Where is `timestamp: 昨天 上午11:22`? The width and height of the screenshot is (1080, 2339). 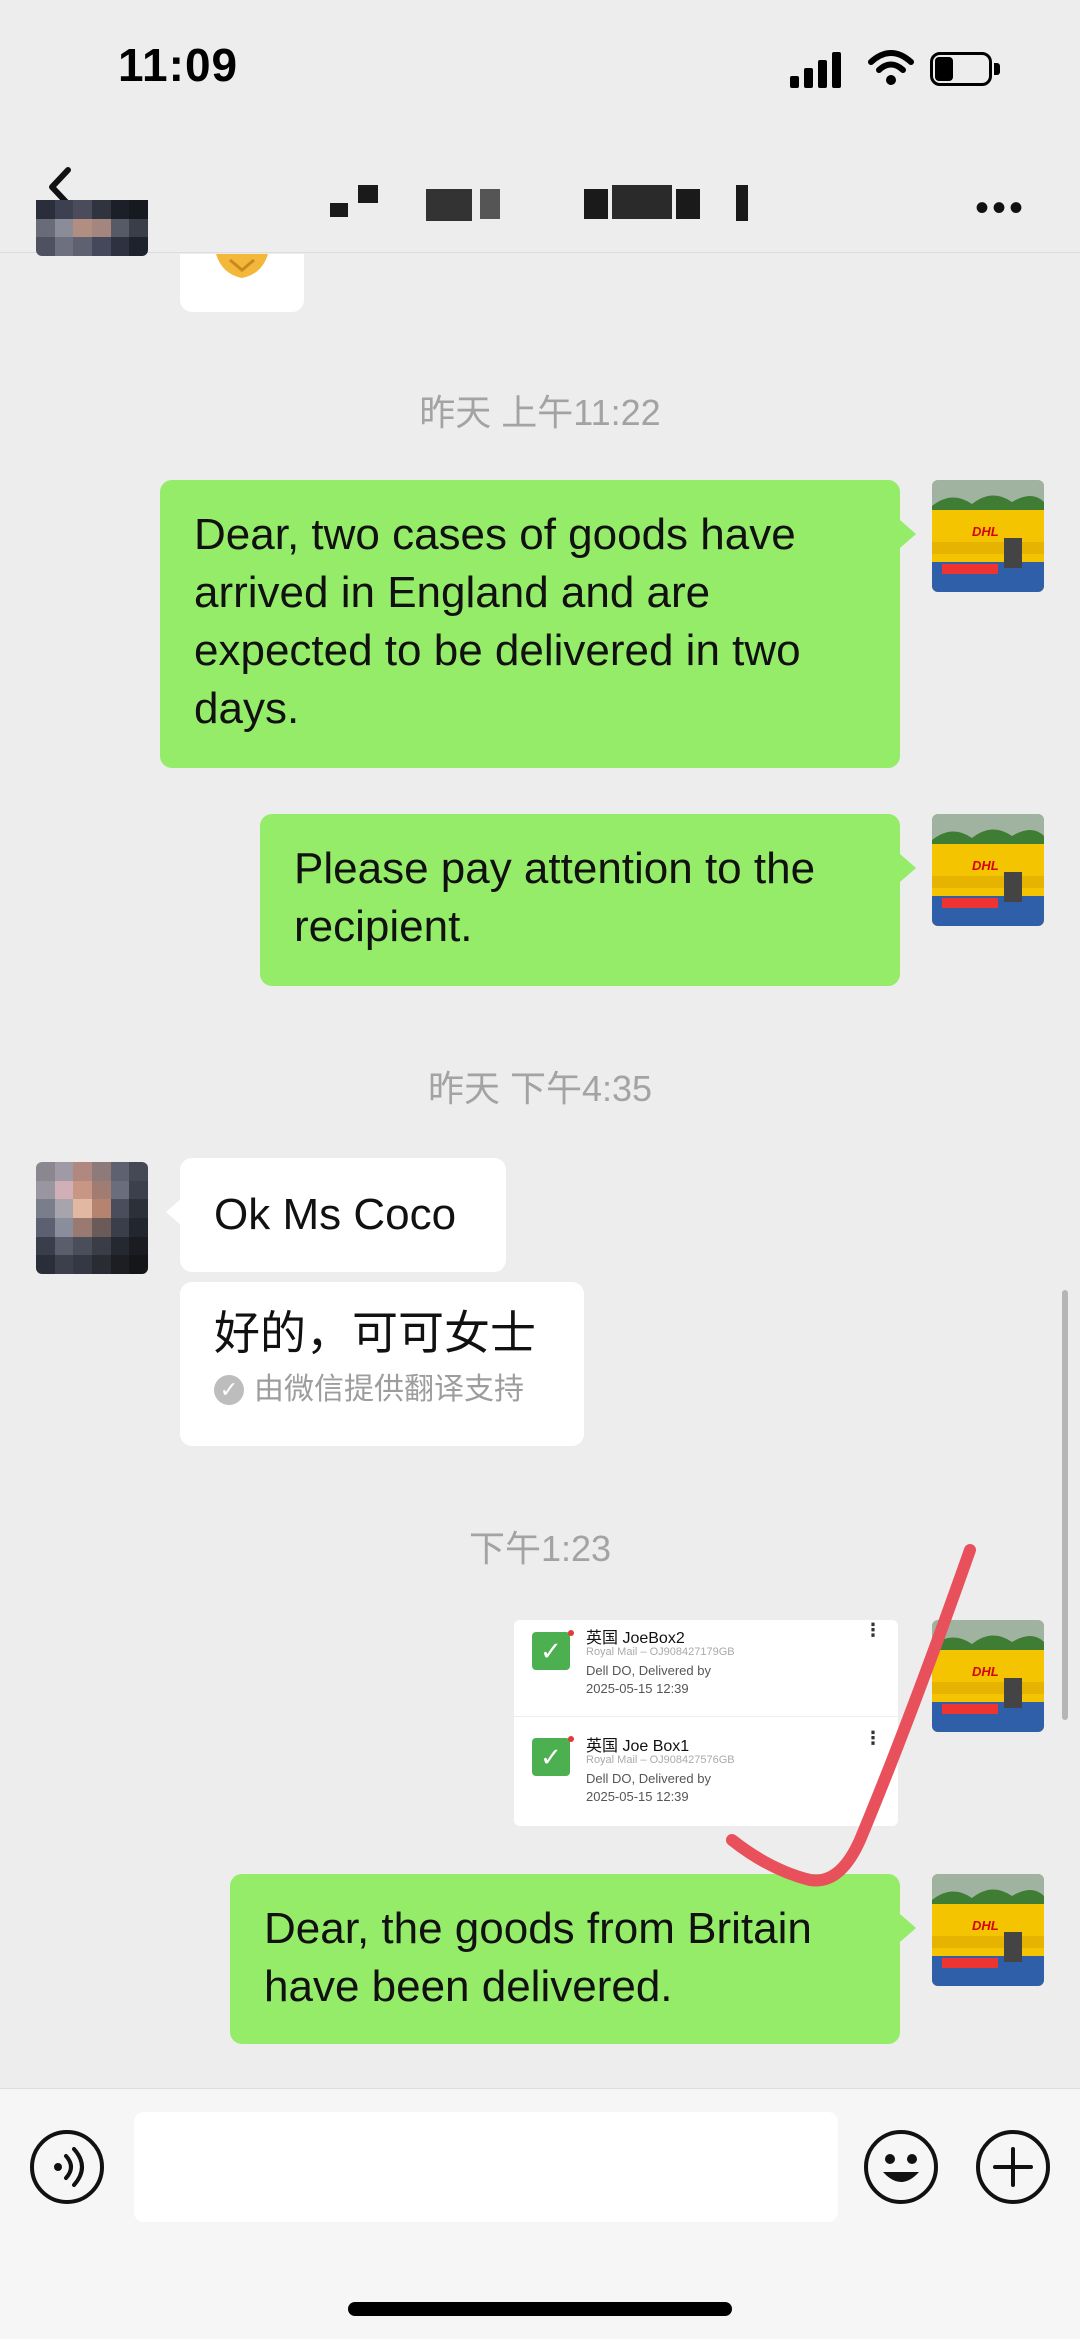
timestamp: 昨天 上午11:22 is located at coordinates (540, 412).